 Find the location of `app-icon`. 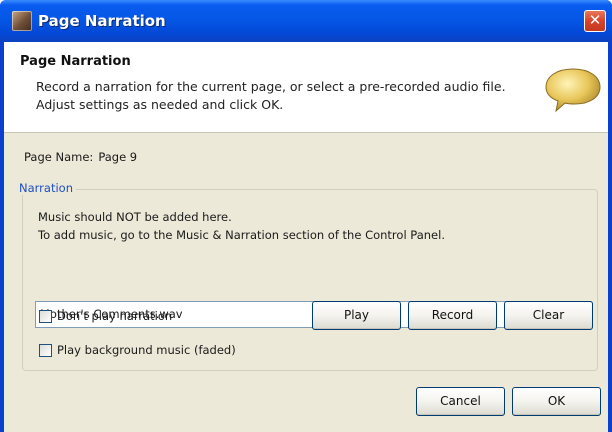

app-icon is located at coordinates (22, 21).